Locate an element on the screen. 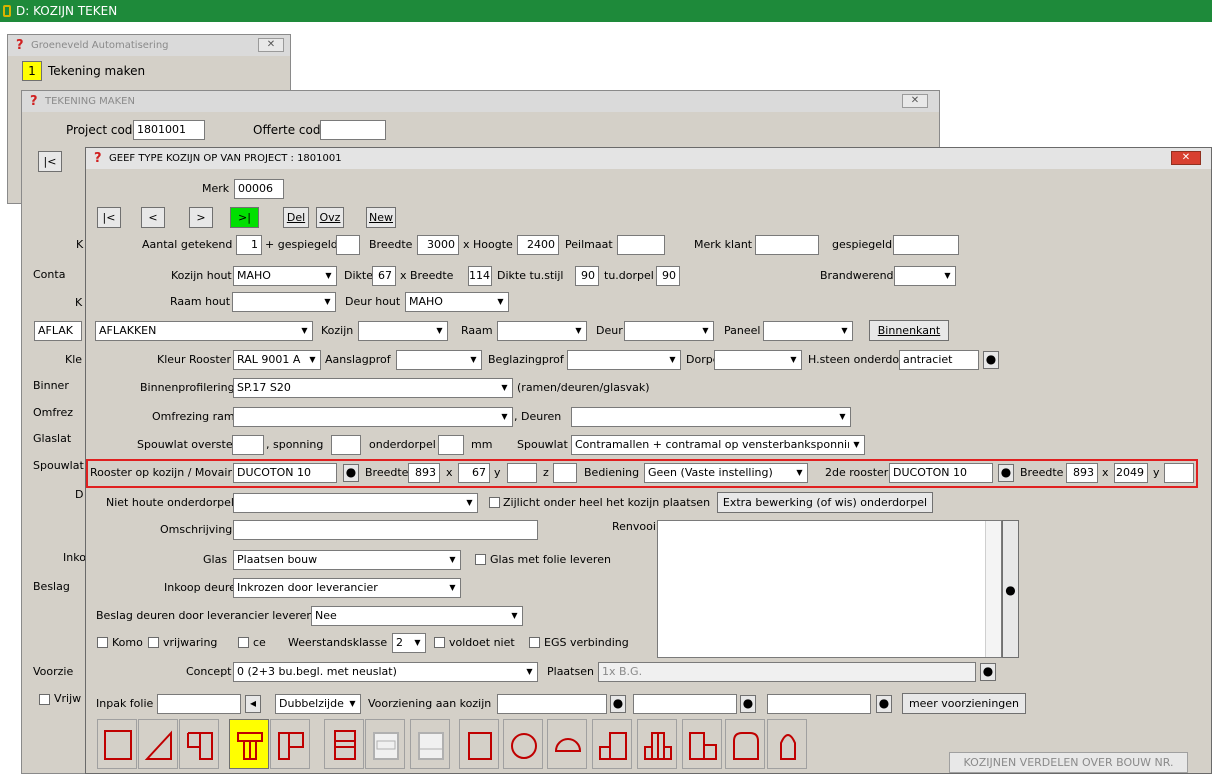 This screenshot has height=774, width=1212. voorziening3-input is located at coordinates (819, 704).